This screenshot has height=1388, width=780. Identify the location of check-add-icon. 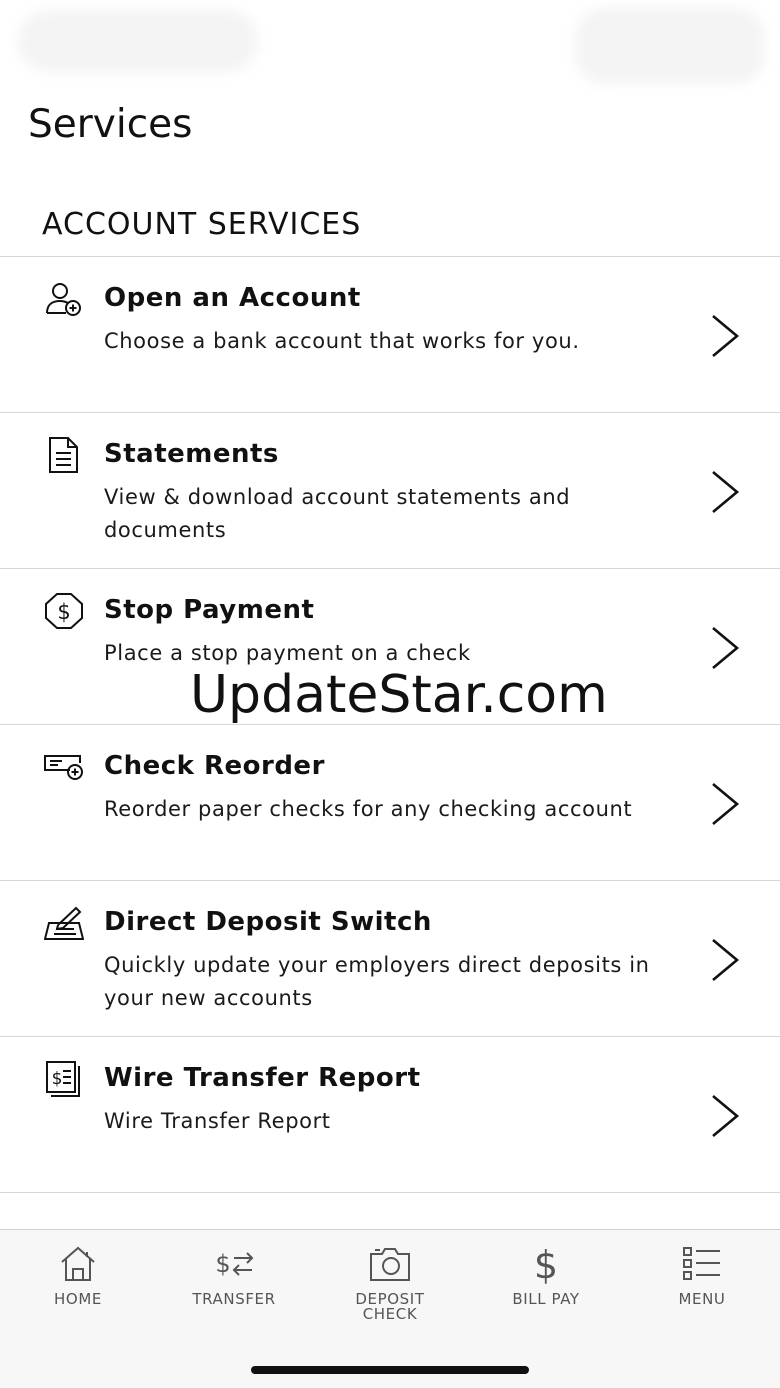
(64, 767).